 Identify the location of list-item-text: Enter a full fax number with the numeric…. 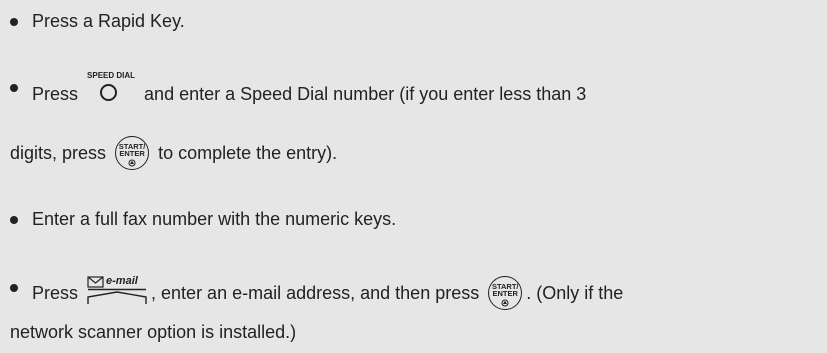
(214, 219).